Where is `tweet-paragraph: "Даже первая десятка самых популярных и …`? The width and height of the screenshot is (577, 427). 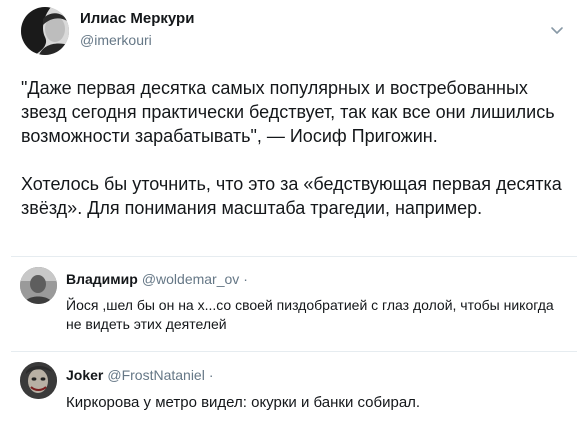
tweet-paragraph: "Даже первая десятка самых популярных и … is located at coordinates (288, 112).